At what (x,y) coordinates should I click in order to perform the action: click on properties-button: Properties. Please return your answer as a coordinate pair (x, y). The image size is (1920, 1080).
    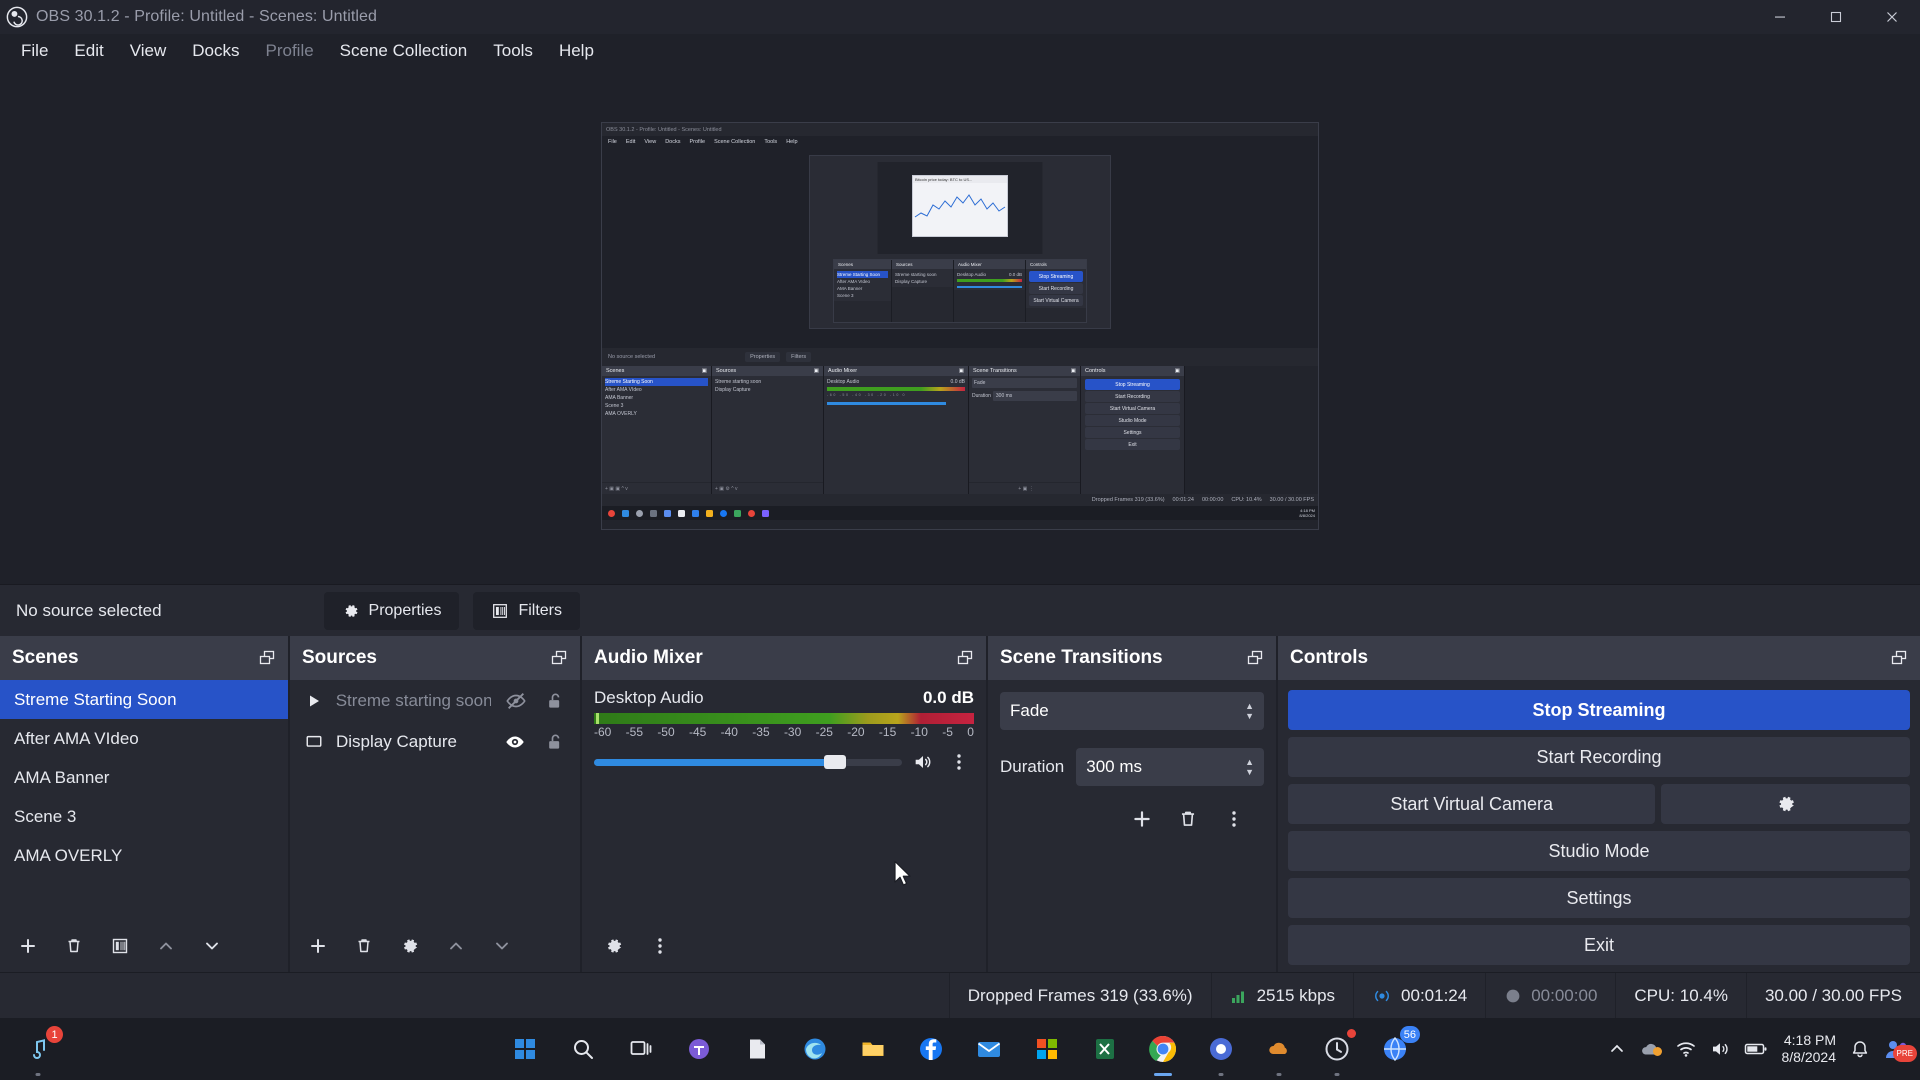
    Looking at the image, I should click on (391, 610).